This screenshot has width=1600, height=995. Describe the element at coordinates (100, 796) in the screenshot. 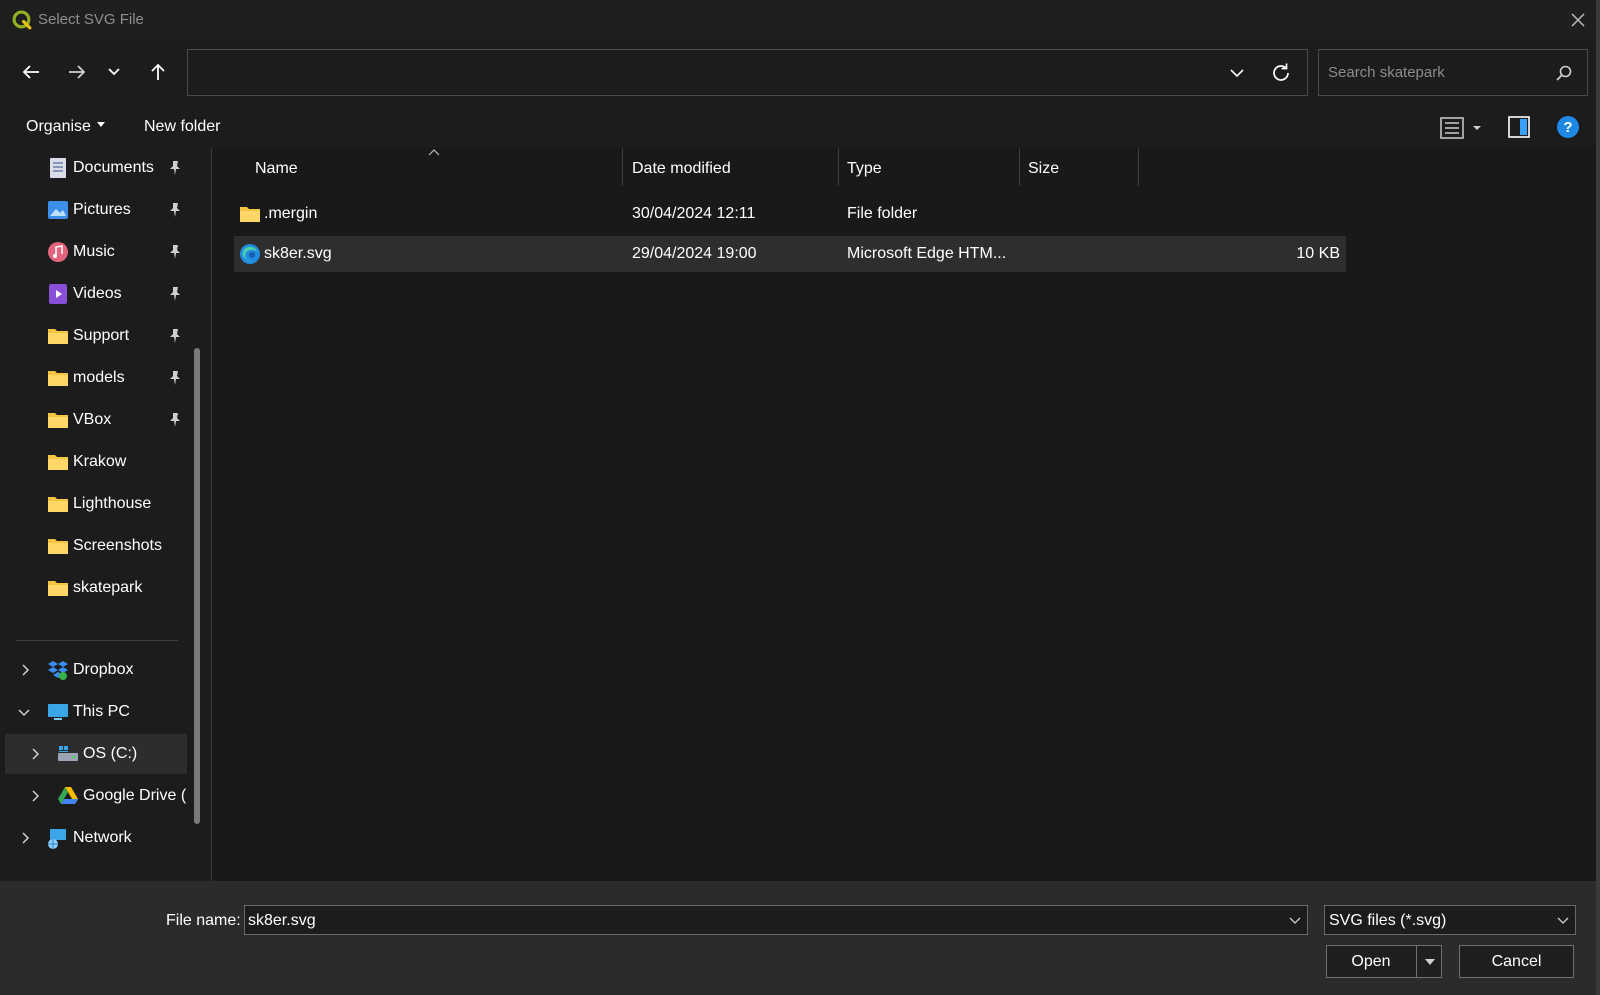

I see `sidebar-item-google-drive: Google Drive (` at that location.